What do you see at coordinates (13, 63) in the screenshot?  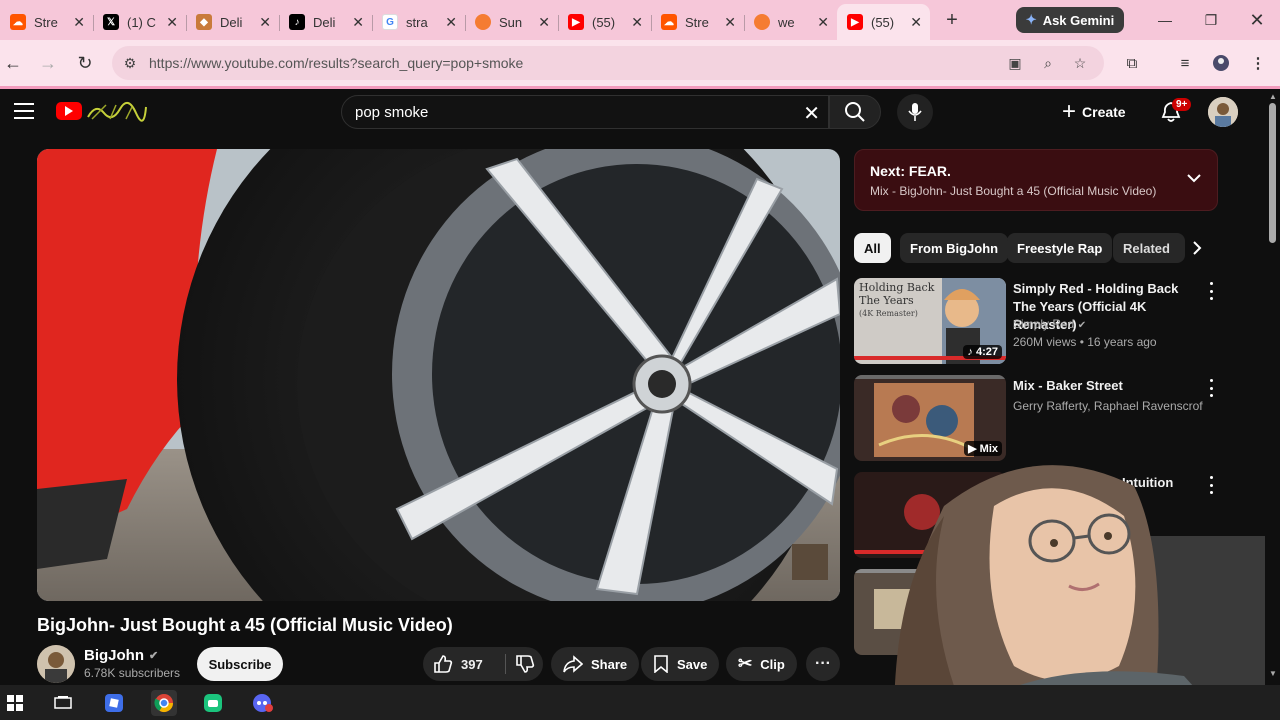 I see `back-icon: ←` at bounding box center [13, 63].